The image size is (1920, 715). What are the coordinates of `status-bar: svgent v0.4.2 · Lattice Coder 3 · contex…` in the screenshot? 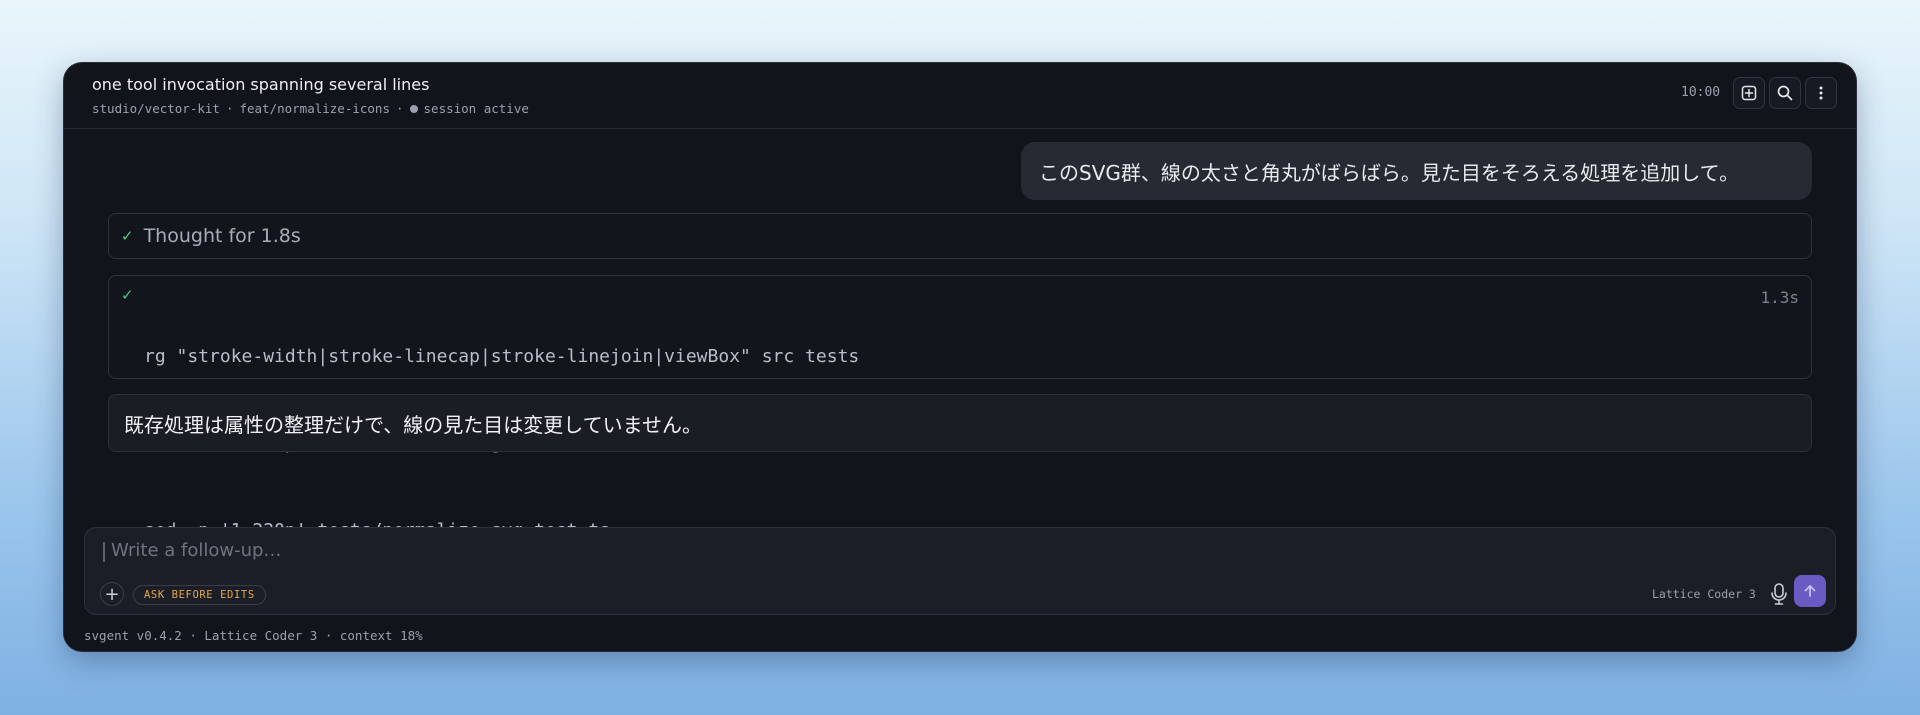 It's located at (253, 635).